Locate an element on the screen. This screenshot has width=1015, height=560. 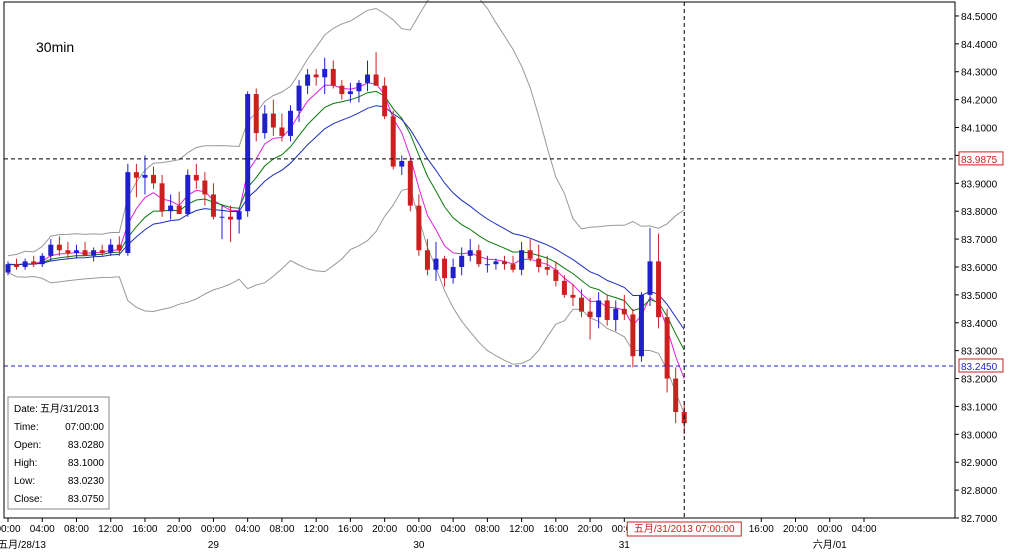
info-high-value: 83.1000 is located at coordinates (86, 463).